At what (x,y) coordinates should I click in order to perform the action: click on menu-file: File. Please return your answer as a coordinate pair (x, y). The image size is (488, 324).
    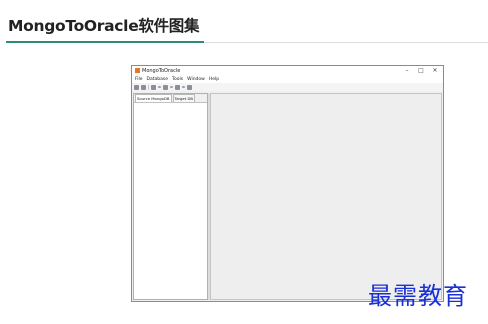
    Looking at the image, I should click on (139, 79).